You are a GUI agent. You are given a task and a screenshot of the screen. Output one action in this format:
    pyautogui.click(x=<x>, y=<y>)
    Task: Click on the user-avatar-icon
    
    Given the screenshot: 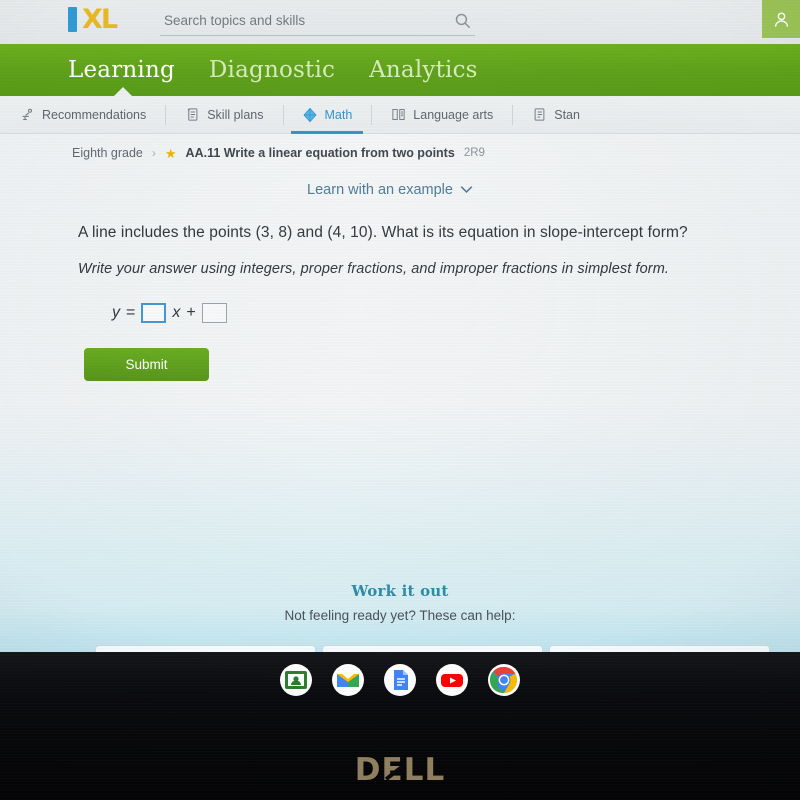 What is the action you would take?
    pyautogui.click(x=781, y=19)
    